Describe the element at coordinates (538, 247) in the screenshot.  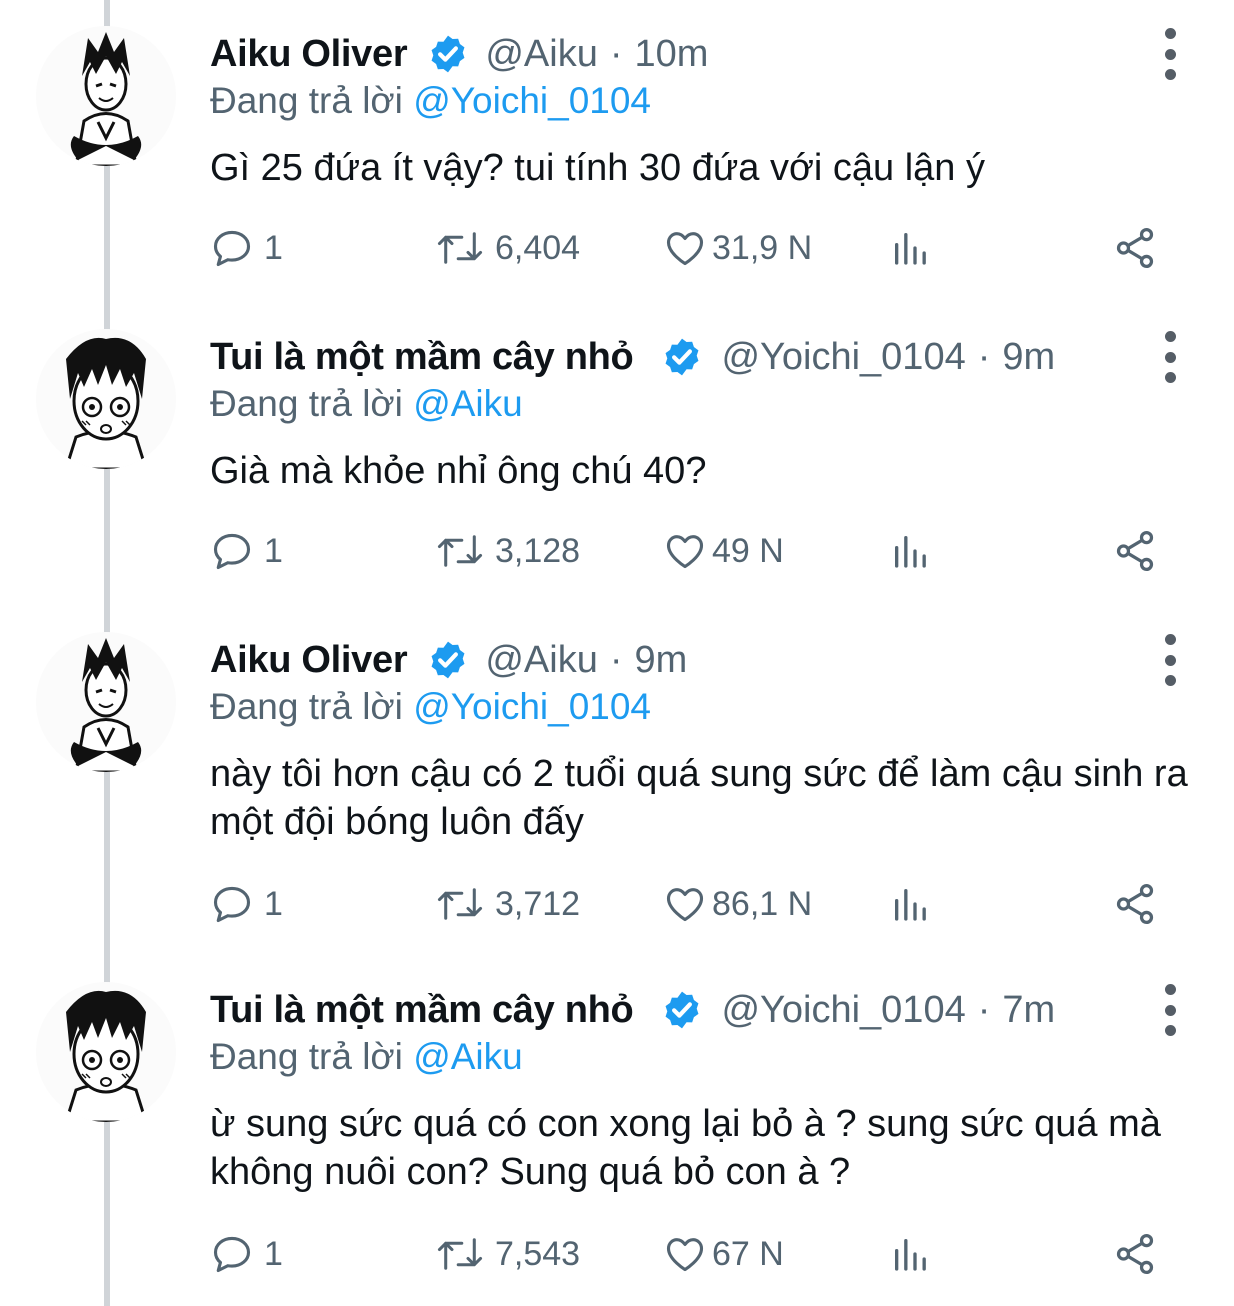
I see `retweet-count: 6,404` at that location.